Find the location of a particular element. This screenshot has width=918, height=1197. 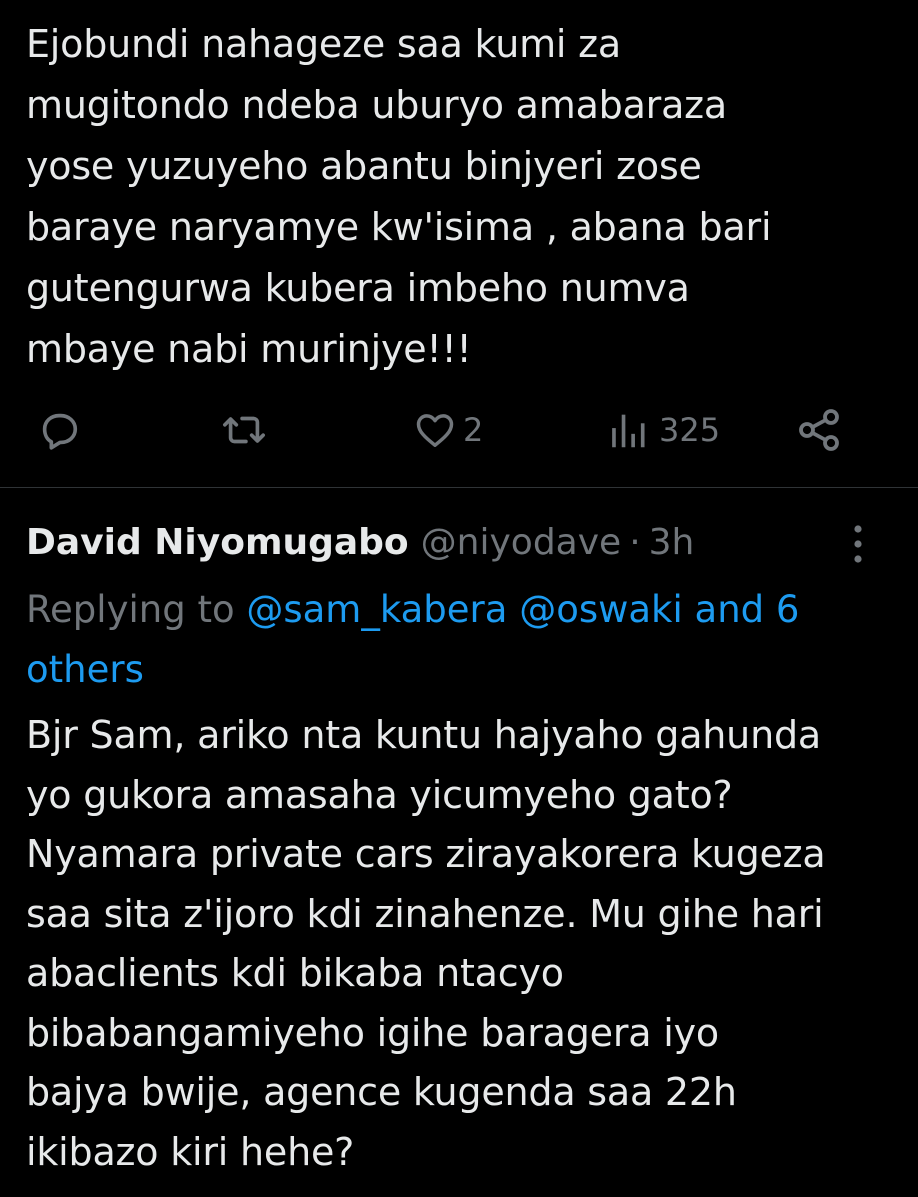

retweet-icon is located at coordinates (244, 430).